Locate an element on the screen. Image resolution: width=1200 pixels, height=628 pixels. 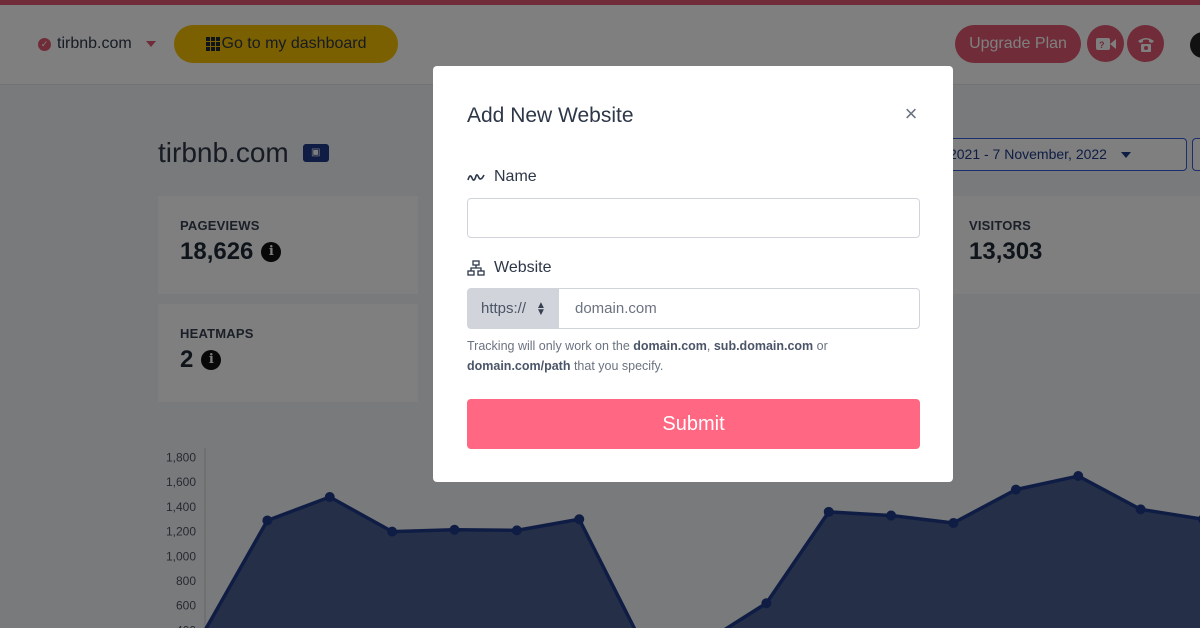
close-button: × is located at coordinates (911, 114).